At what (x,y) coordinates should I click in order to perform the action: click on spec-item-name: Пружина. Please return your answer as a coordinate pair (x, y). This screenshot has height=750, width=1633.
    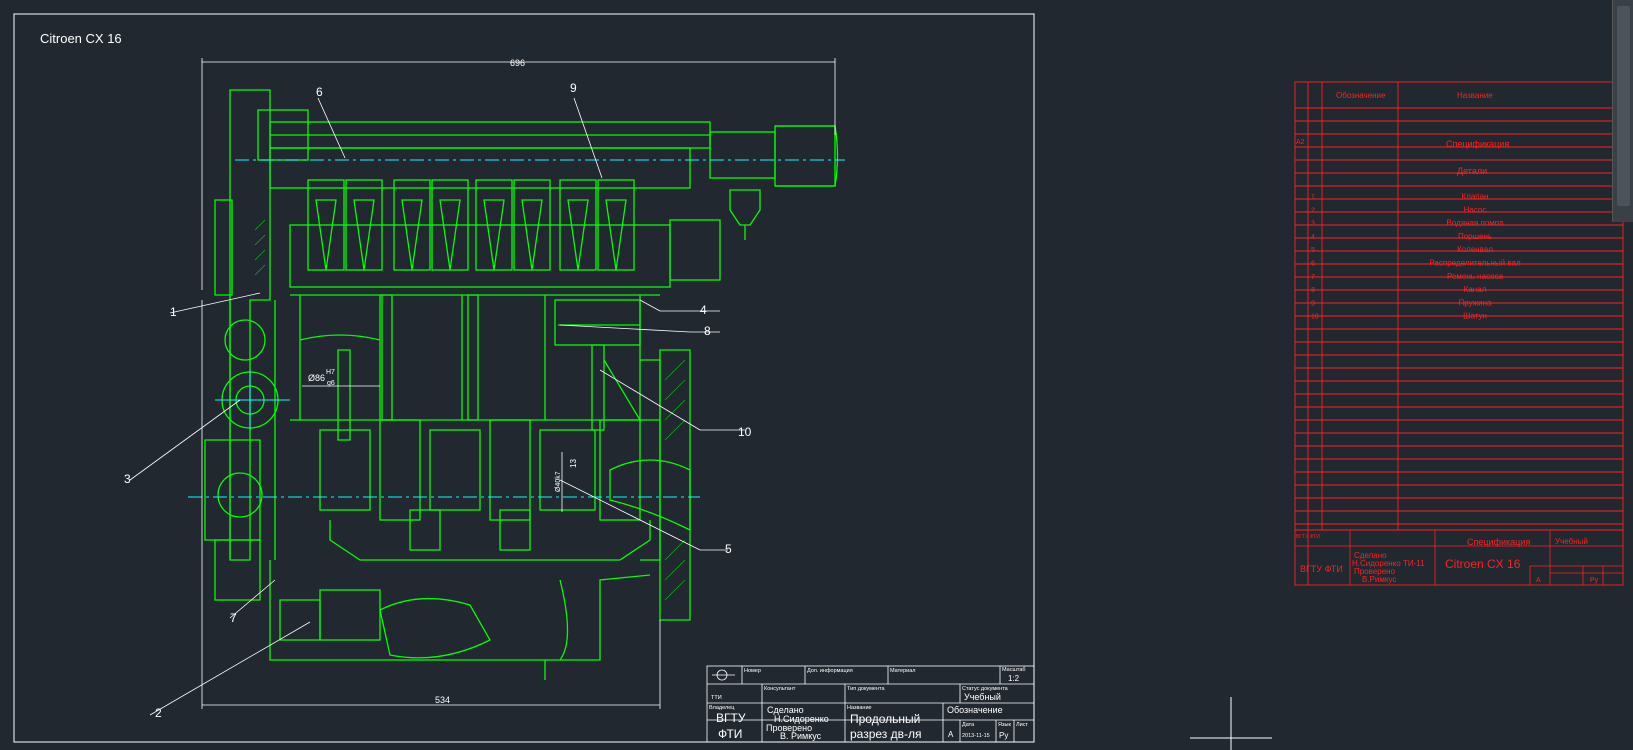
    Looking at the image, I should click on (1475, 302).